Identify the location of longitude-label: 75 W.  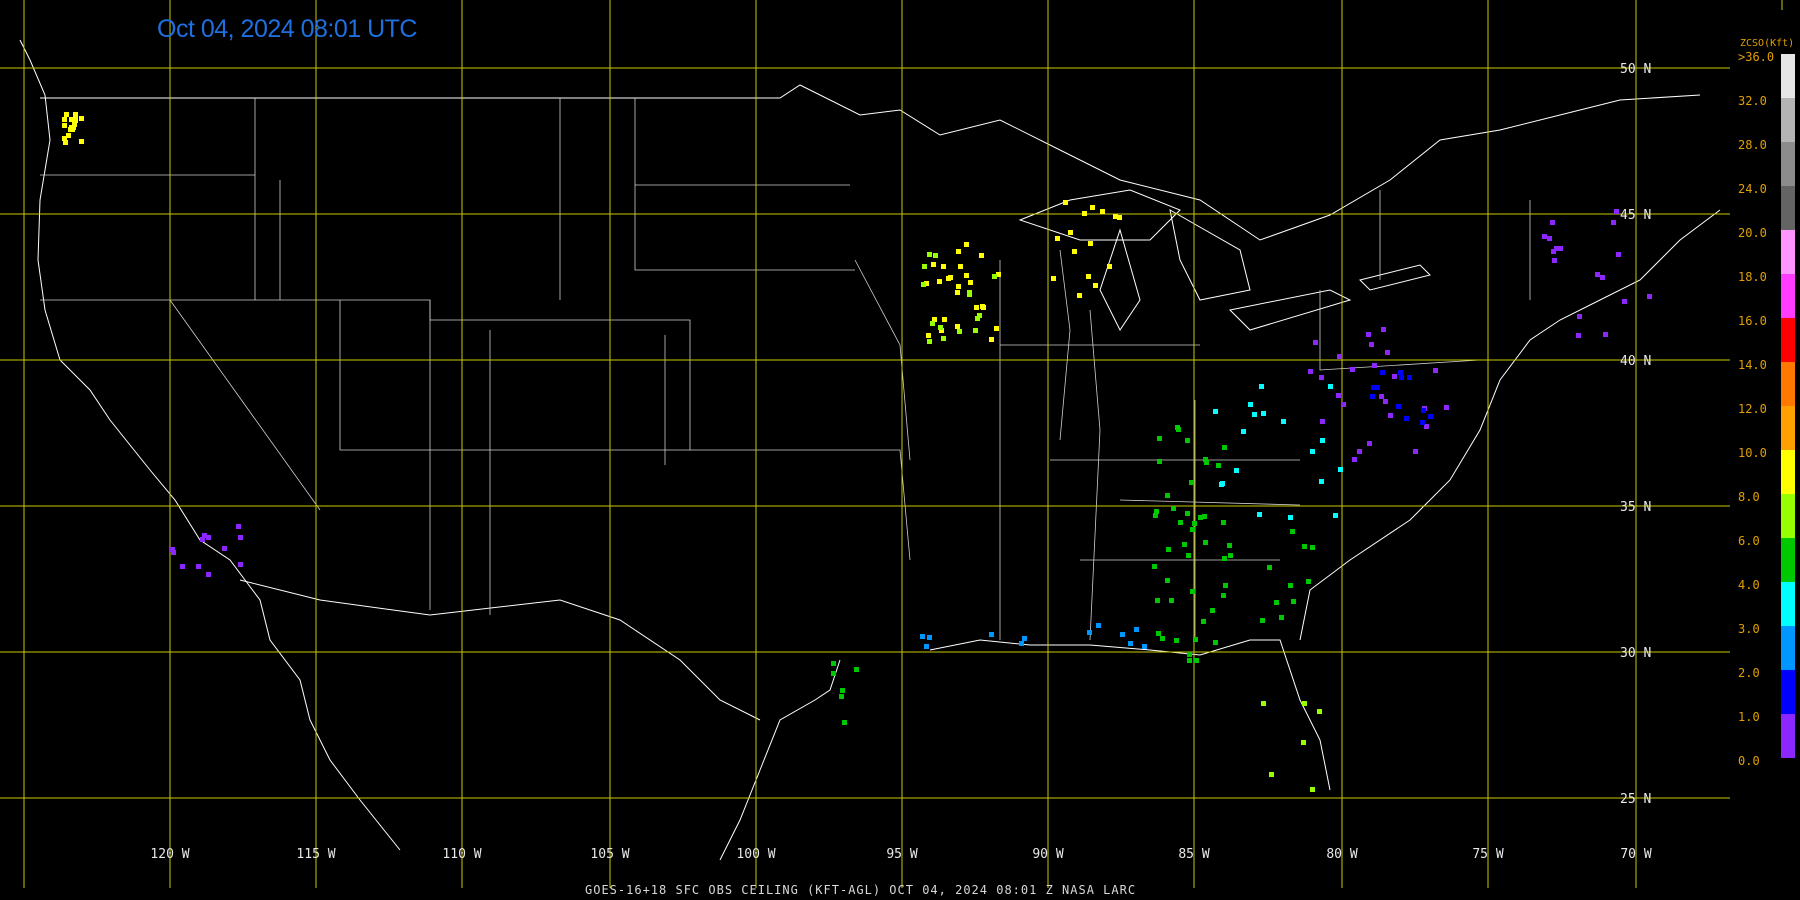
(1487, 854).